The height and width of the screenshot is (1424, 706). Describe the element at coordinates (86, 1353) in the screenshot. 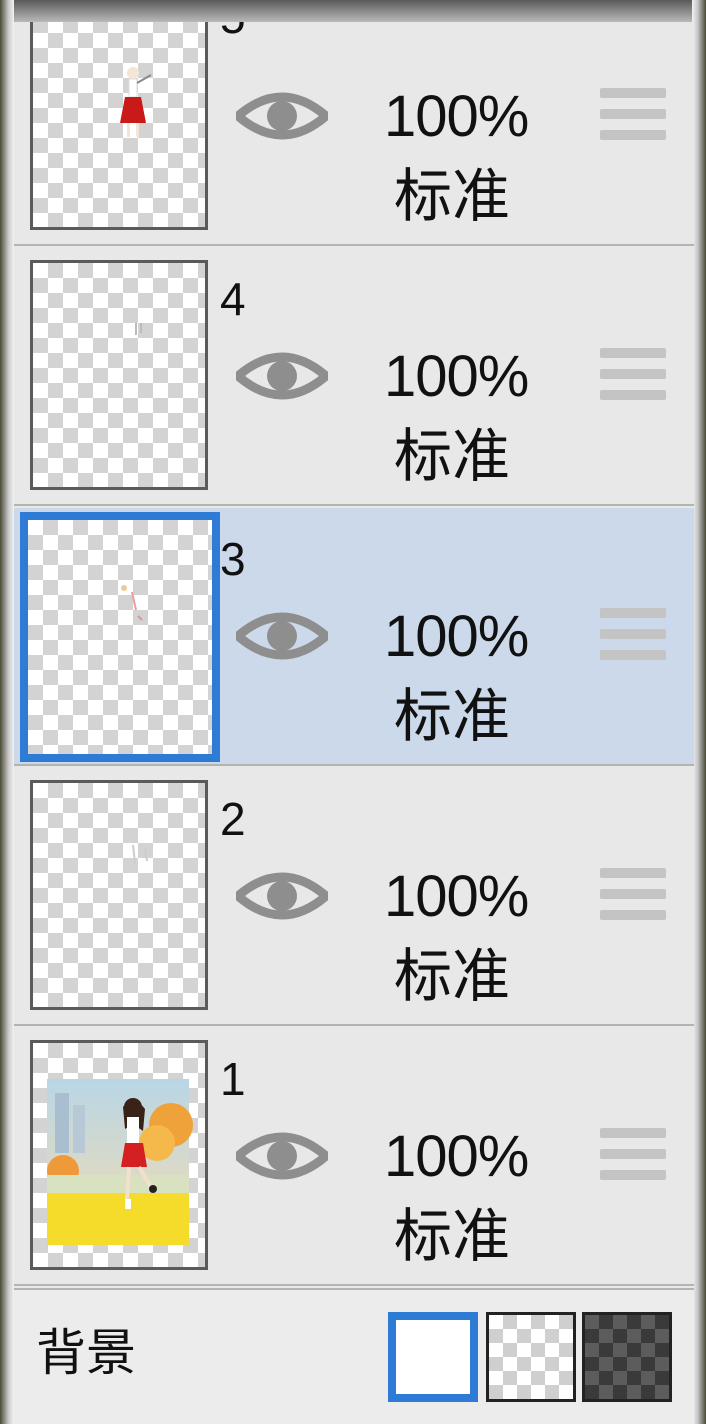

I see `background-label: 背景` at that location.